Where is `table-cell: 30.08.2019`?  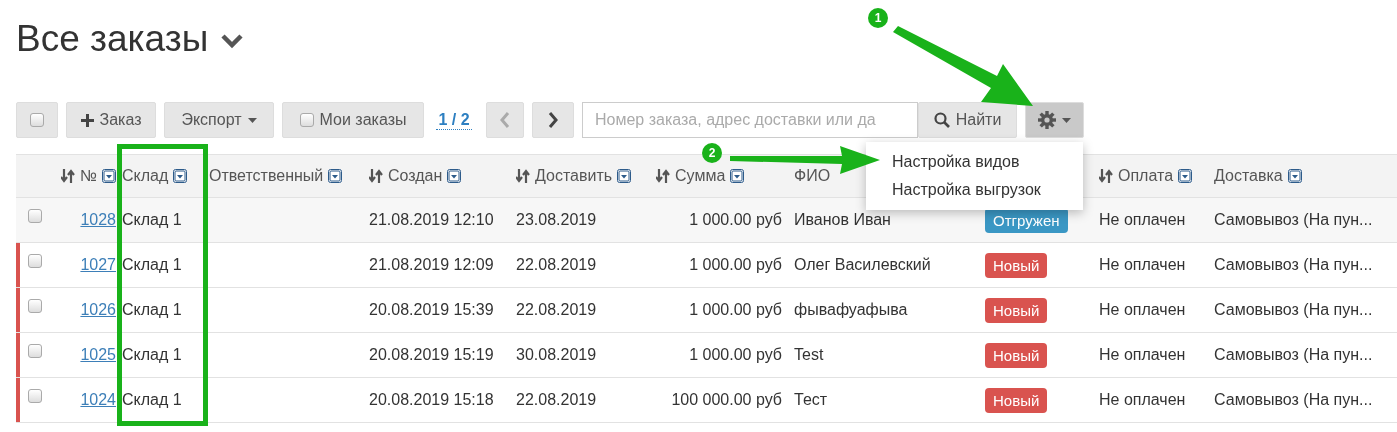 table-cell: 30.08.2019 is located at coordinates (556, 355).